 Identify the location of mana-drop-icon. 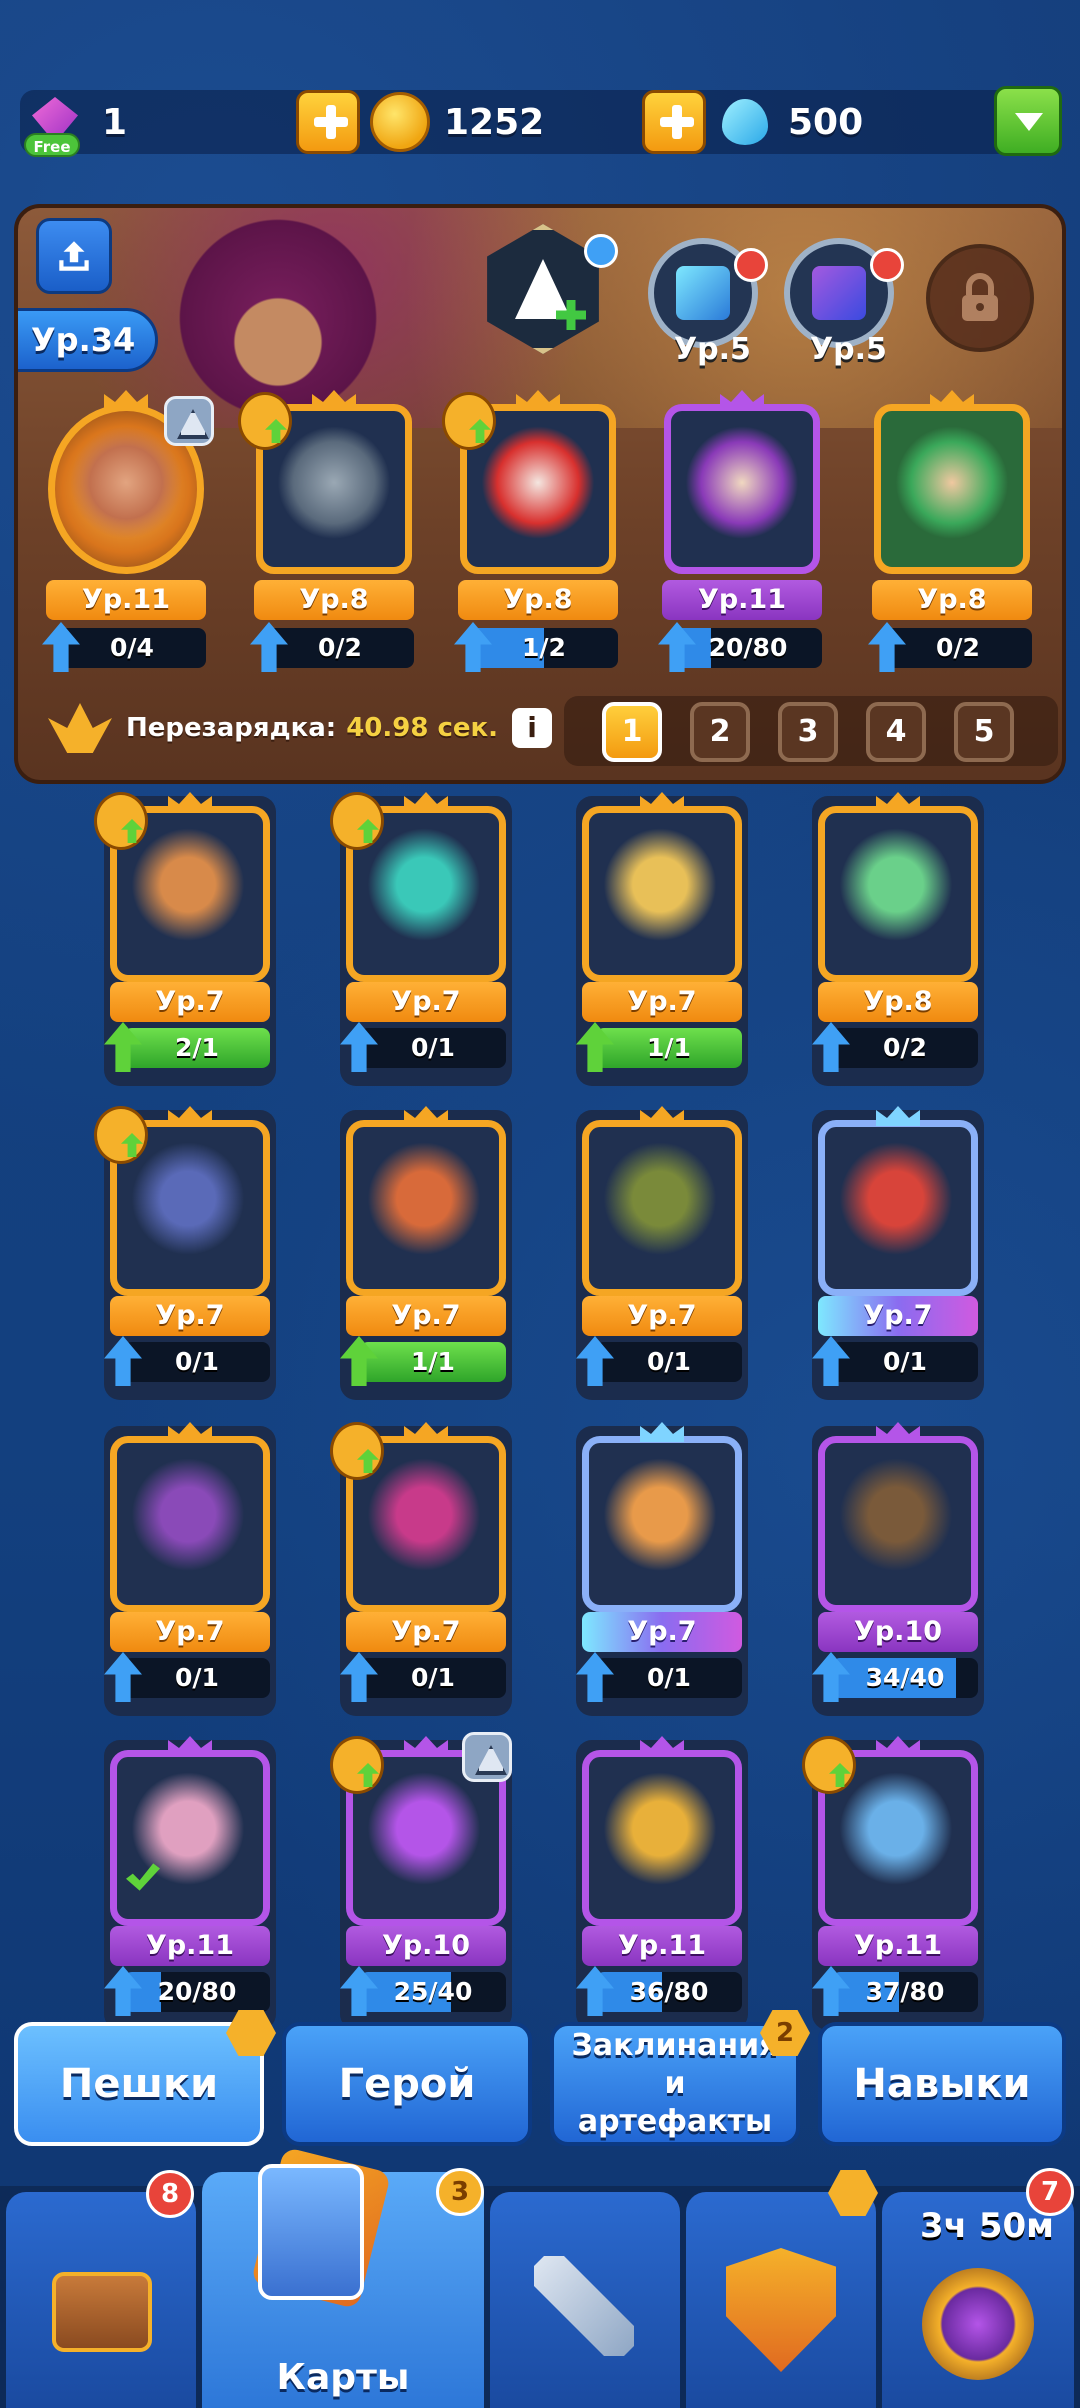
(745, 122).